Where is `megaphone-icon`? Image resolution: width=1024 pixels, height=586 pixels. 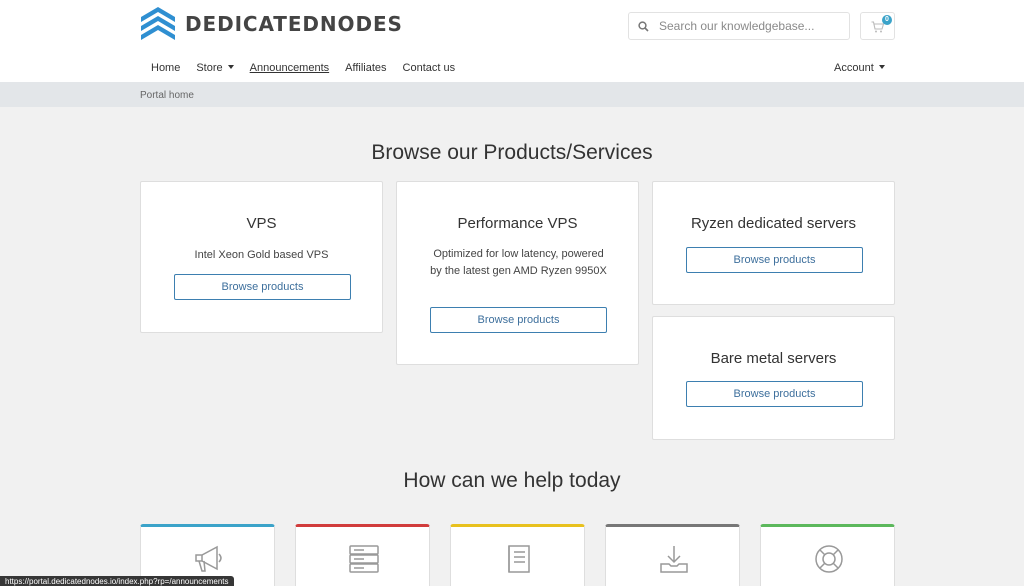 megaphone-icon is located at coordinates (209, 561).